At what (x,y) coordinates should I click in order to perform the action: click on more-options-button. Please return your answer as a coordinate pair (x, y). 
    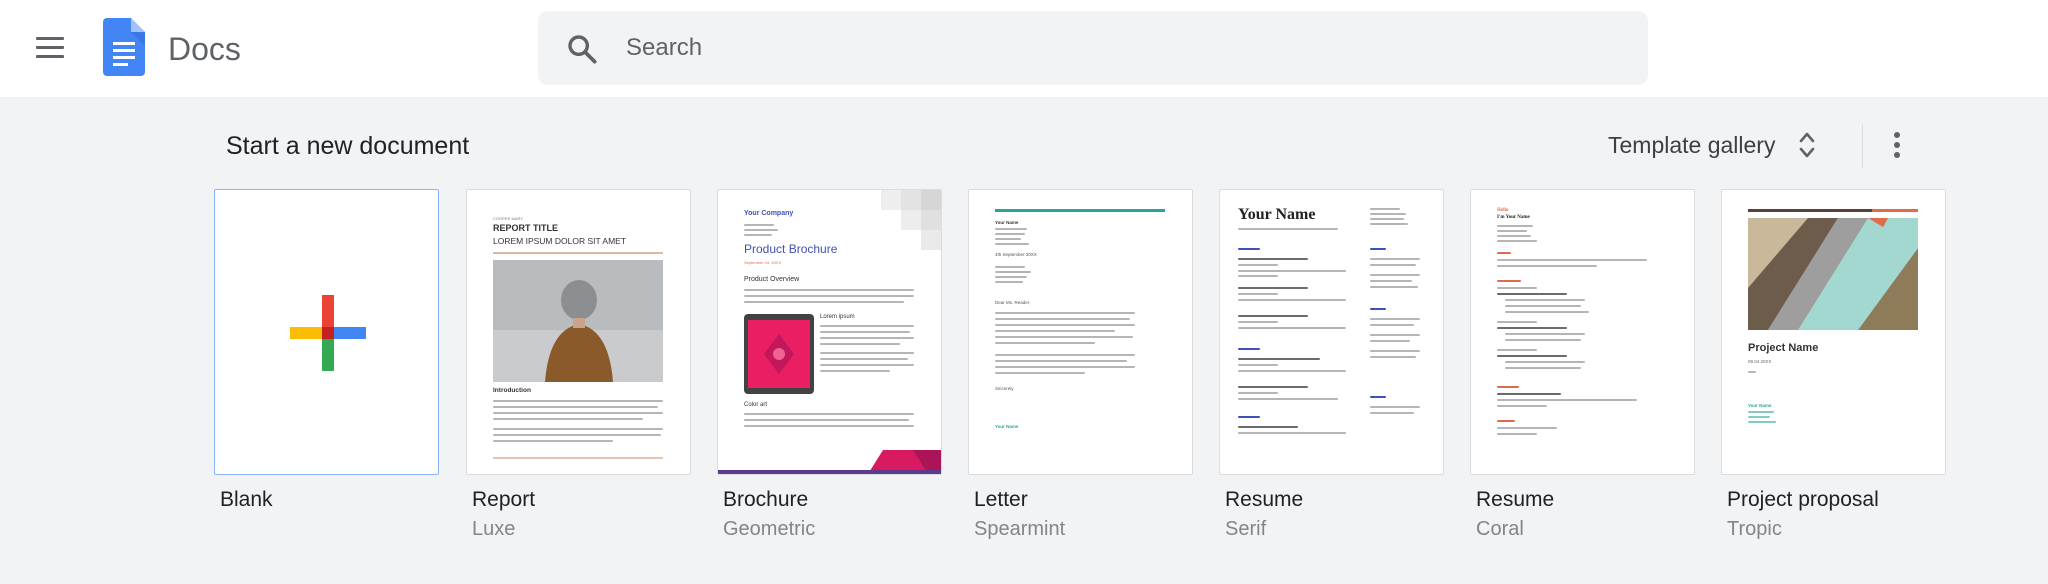
    Looking at the image, I should click on (1897, 145).